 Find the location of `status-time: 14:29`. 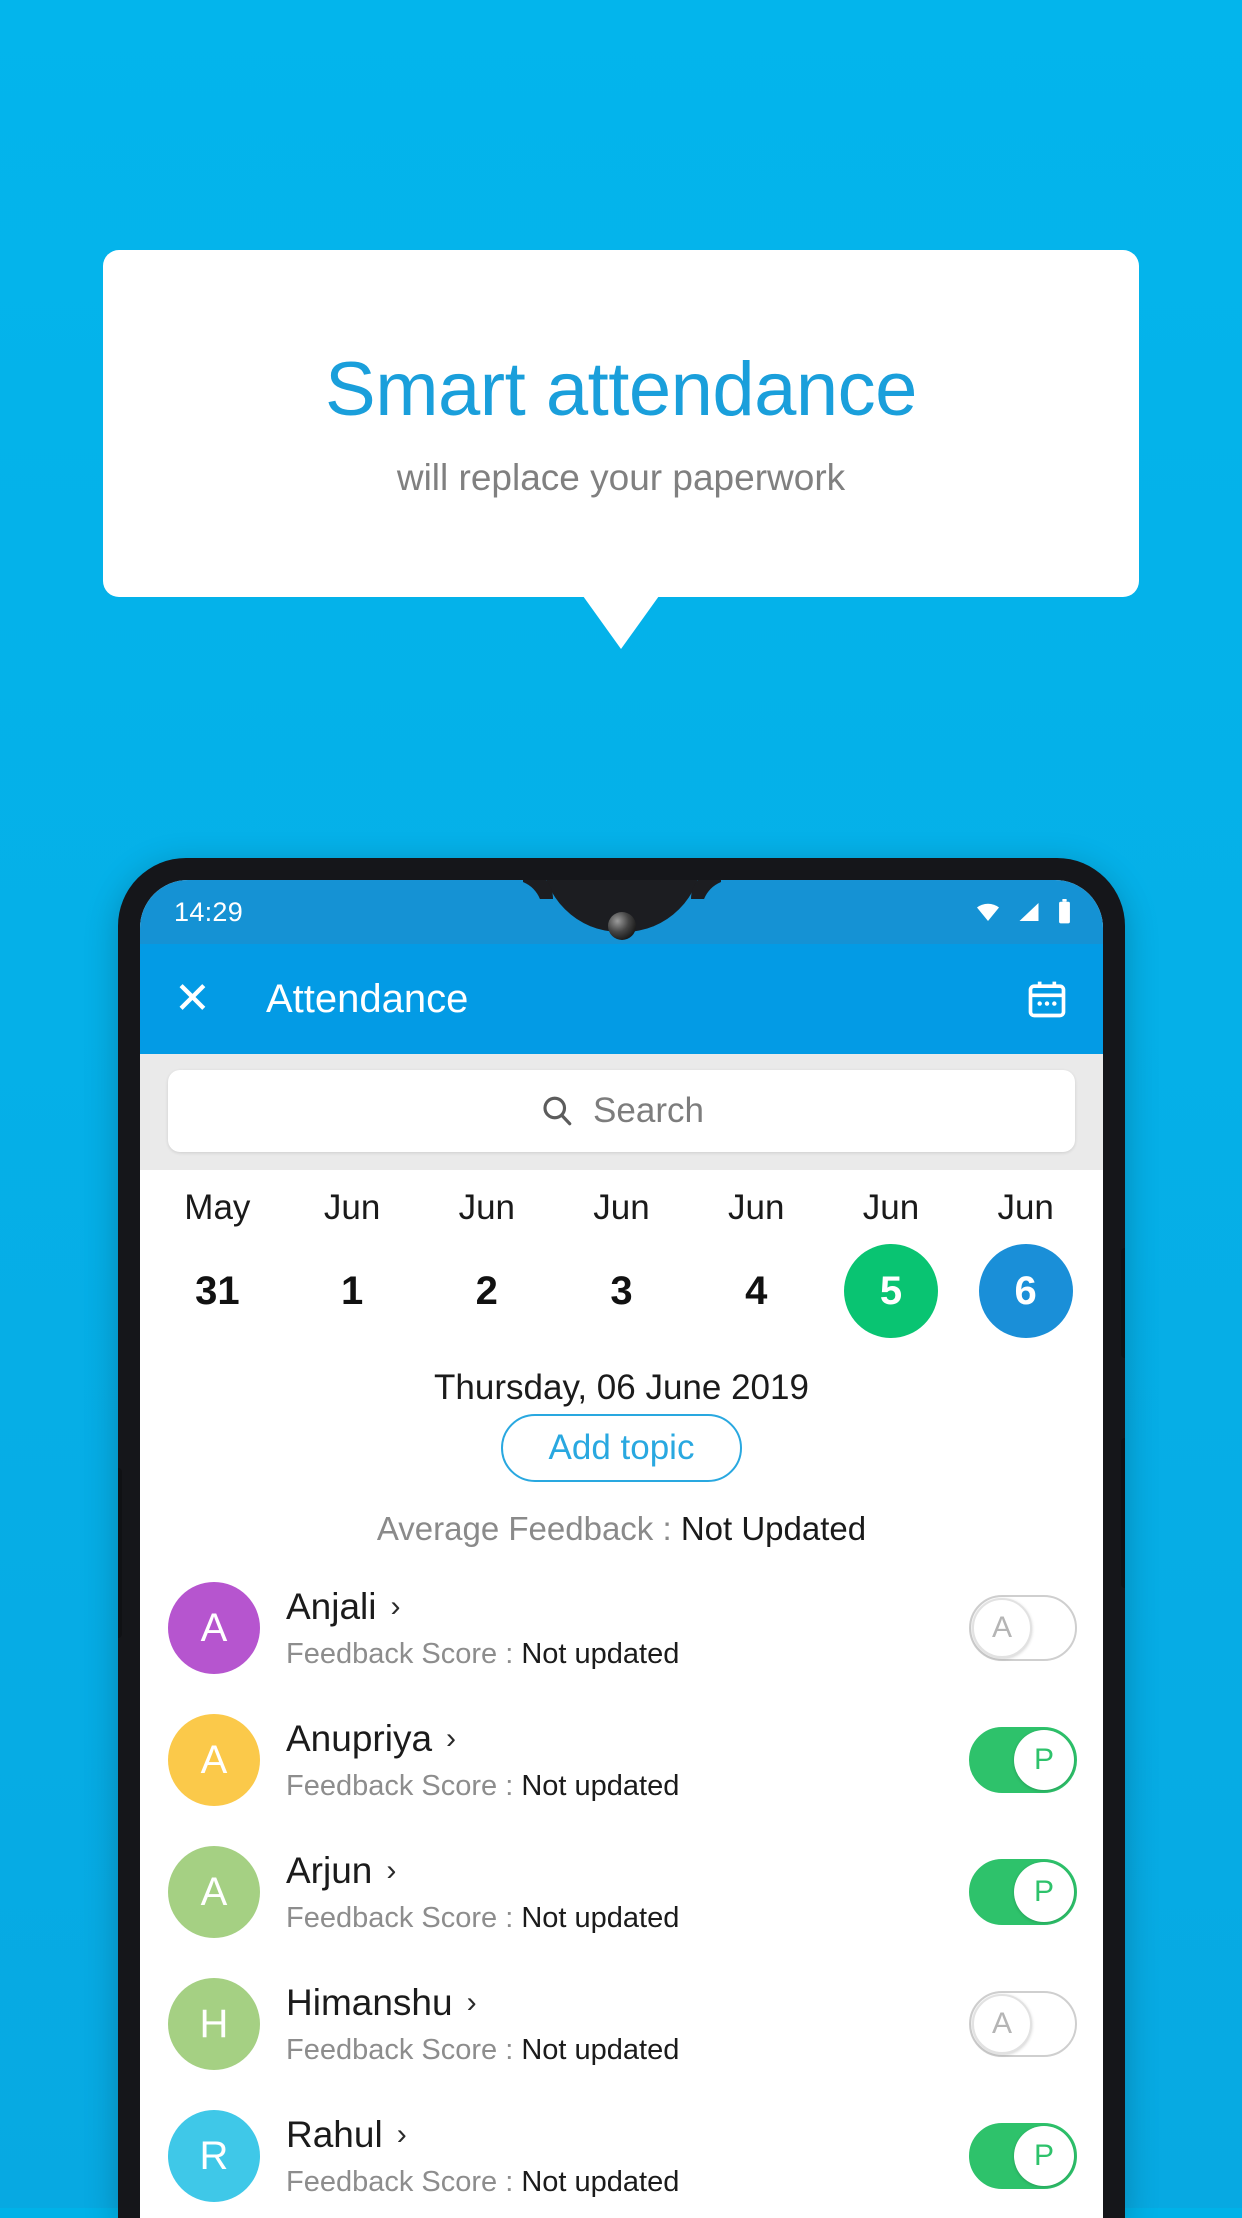

status-time: 14:29 is located at coordinates (209, 911).